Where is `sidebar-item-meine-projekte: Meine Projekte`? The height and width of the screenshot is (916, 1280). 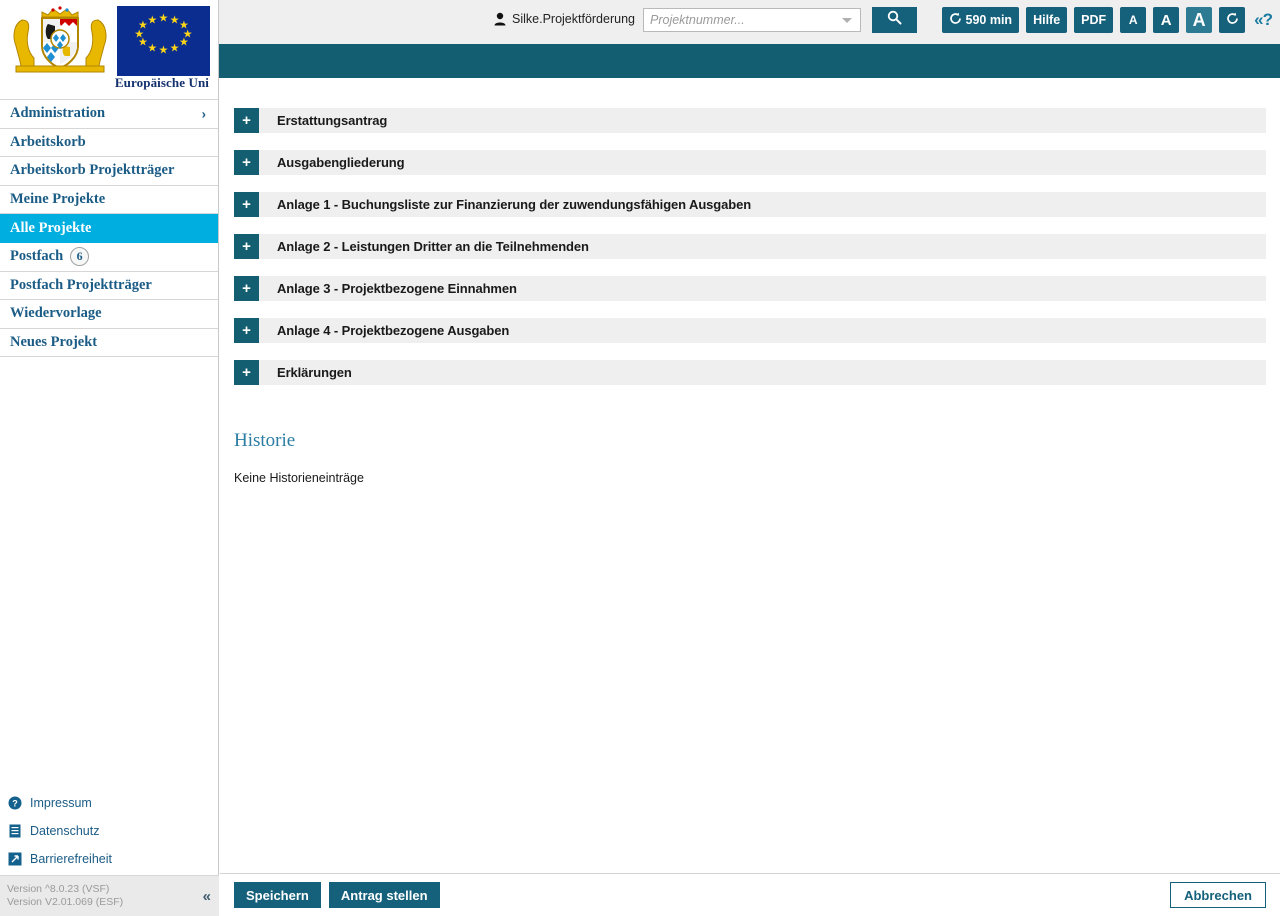
sidebar-item-meine-projekte: Meine Projekte is located at coordinates (109, 200).